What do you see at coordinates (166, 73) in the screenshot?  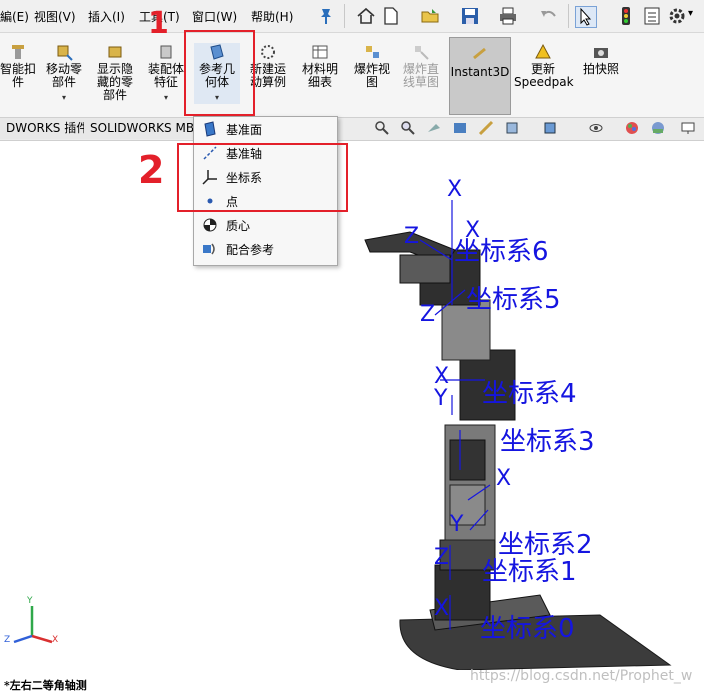 I see `assembly-features-button: 装配体 特征 ▾` at bounding box center [166, 73].